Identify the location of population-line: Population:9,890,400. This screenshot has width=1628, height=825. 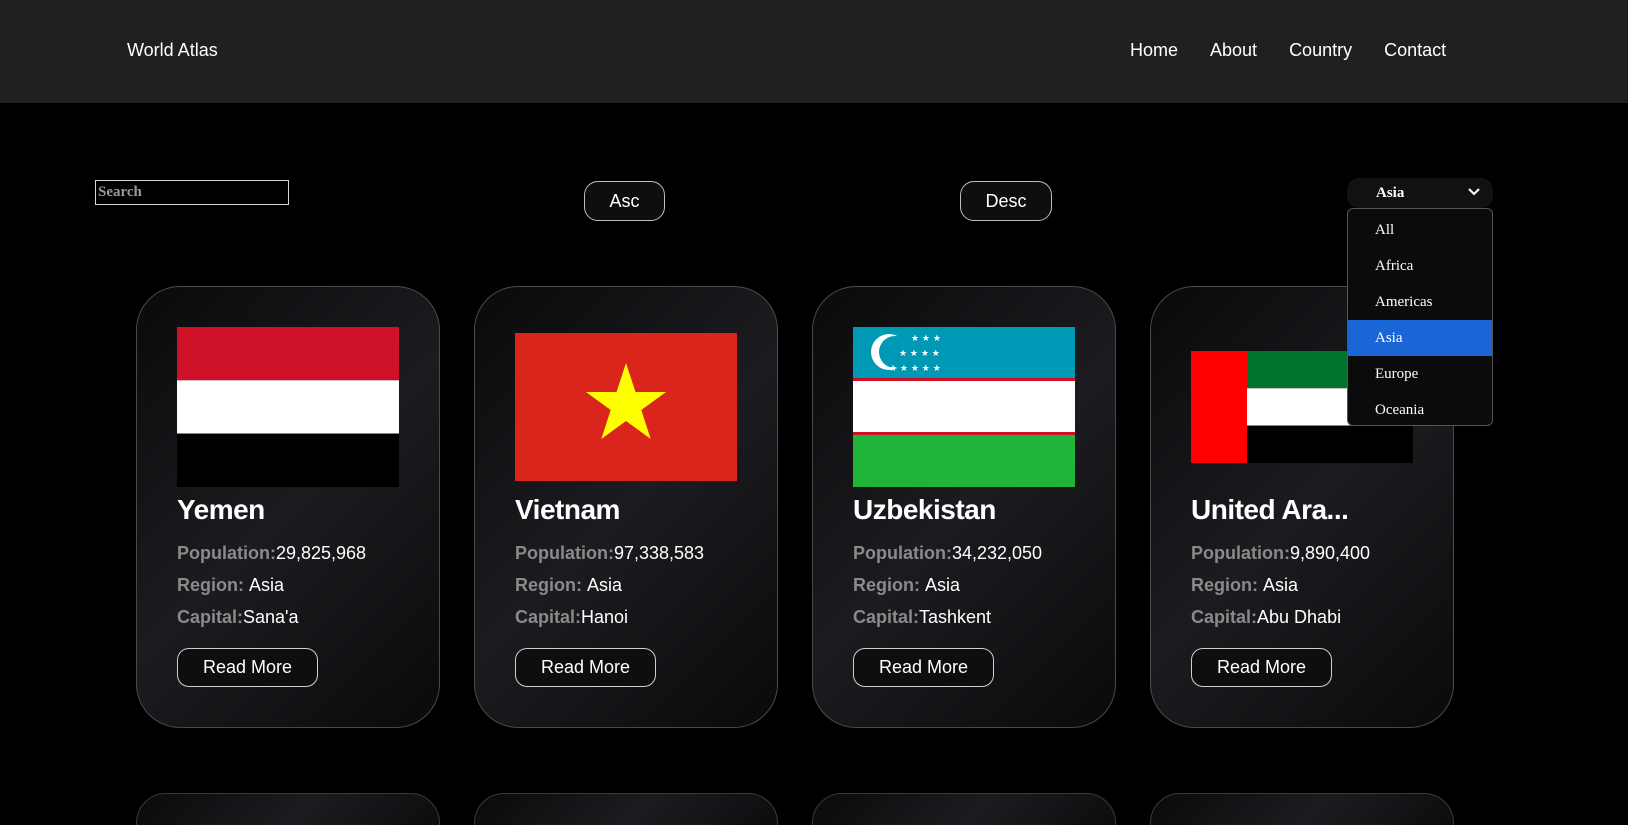
(1280, 553).